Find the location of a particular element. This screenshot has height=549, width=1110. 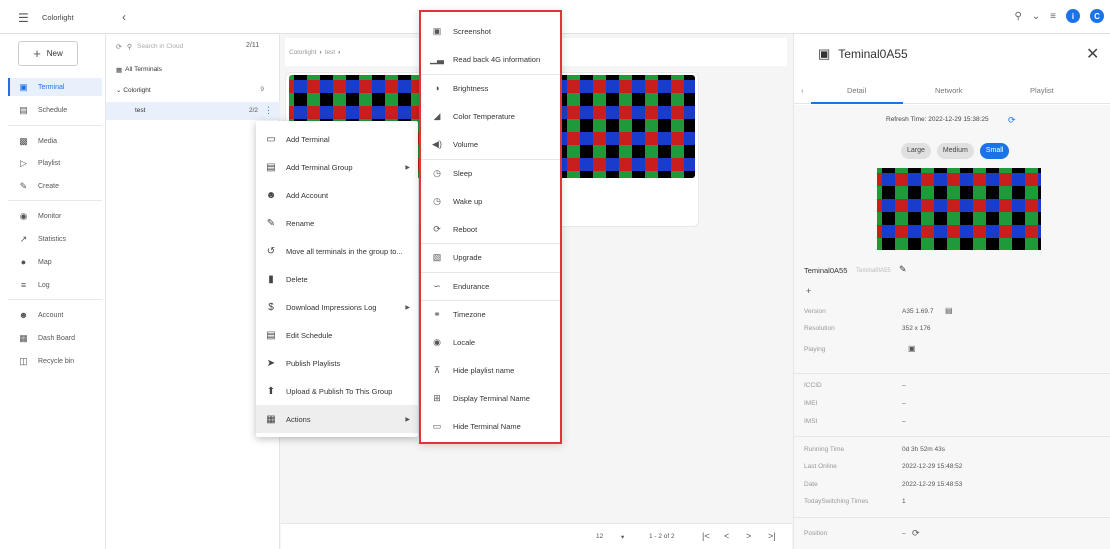

action-wake-up: ◷ Wake up is located at coordinates (490, 201).